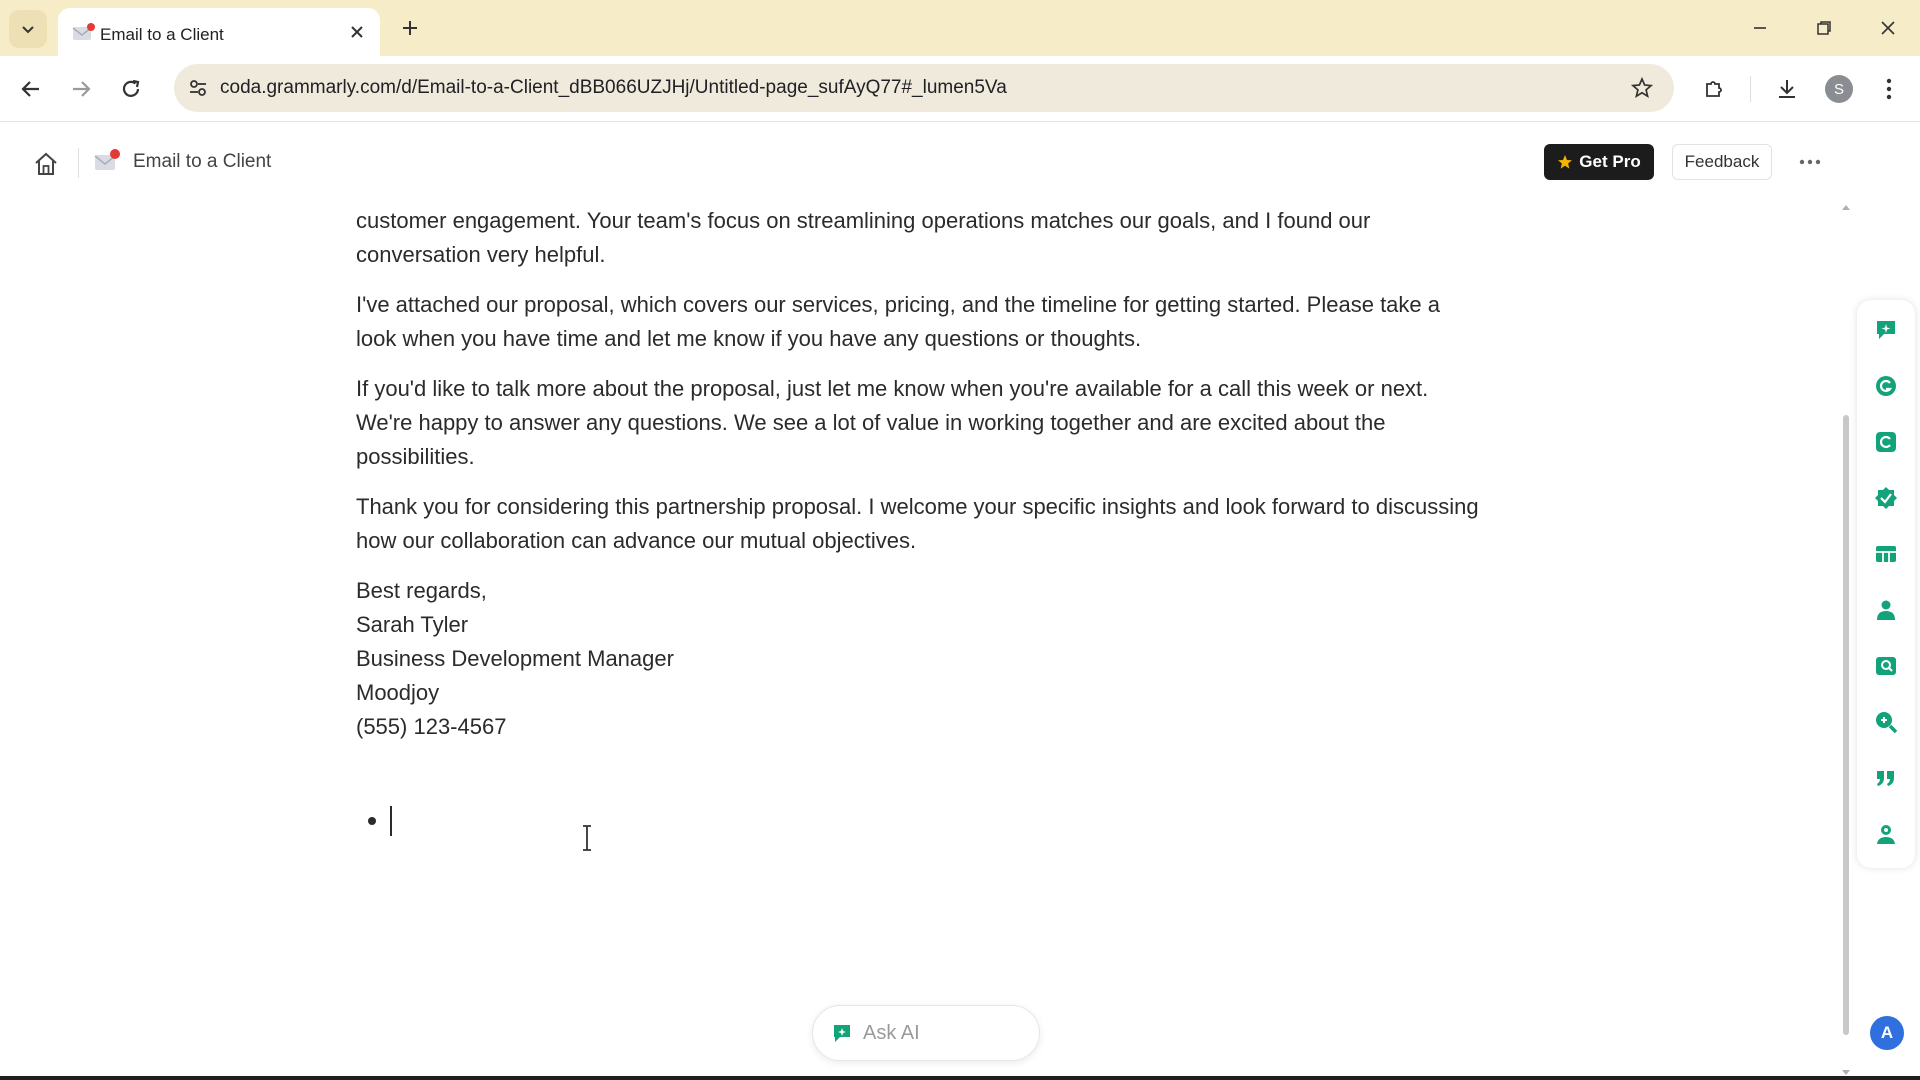 The height and width of the screenshot is (1080, 1920). I want to click on signature-phone: (555) 123-4567, so click(921, 727).